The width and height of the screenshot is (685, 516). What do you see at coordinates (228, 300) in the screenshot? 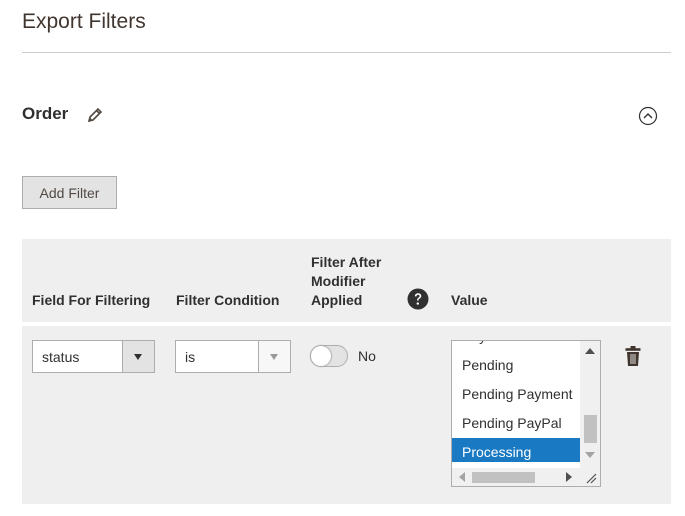
I see `column-header-condition: Filter Condition` at bounding box center [228, 300].